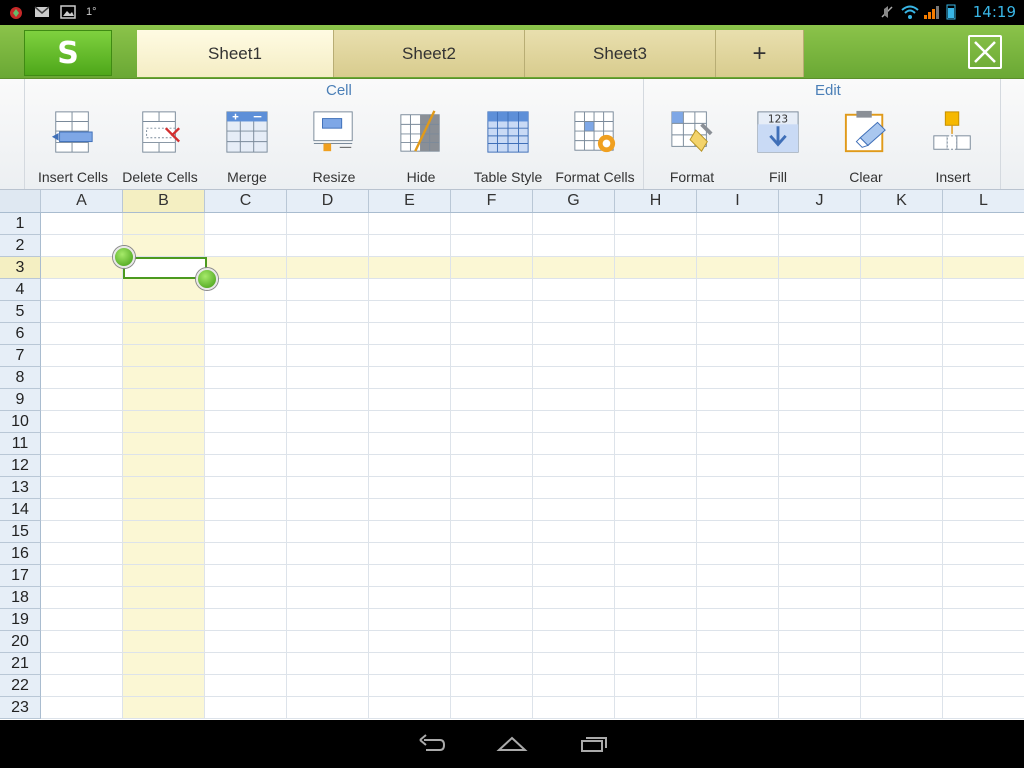 Image resolution: width=1024 pixels, height=768 pixels. What do you see at coordinates (778, 147) in the screenshot?
I see `fill-button: 123 Fill` at bounding box center [778, 147].